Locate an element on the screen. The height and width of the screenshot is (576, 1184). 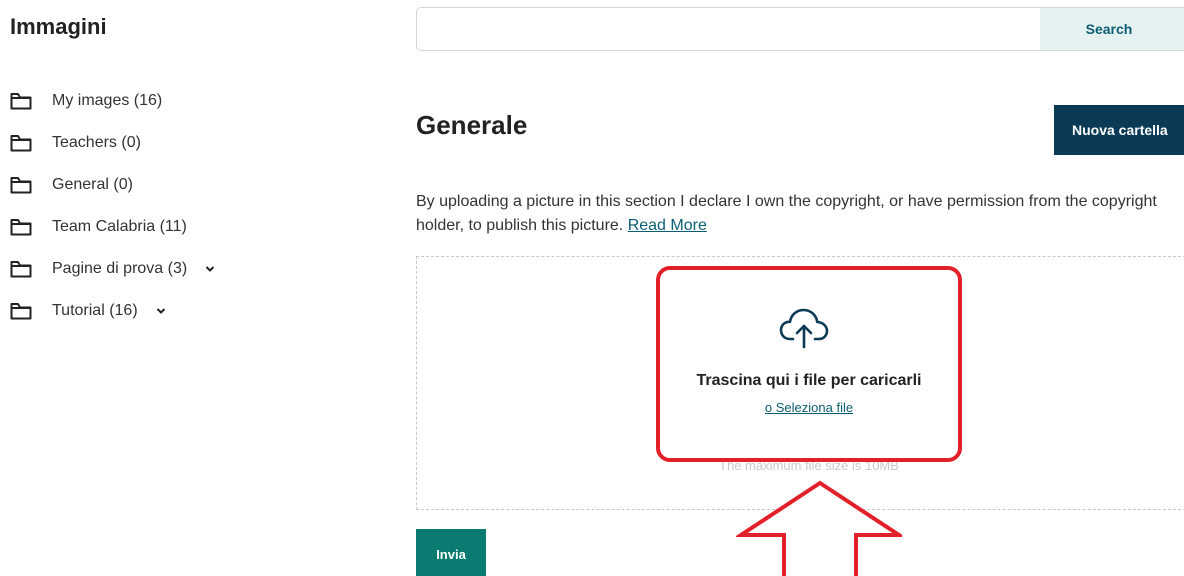
dropzone-title: Trascina qui i file per caricarli is located at coordinates (809, 380).